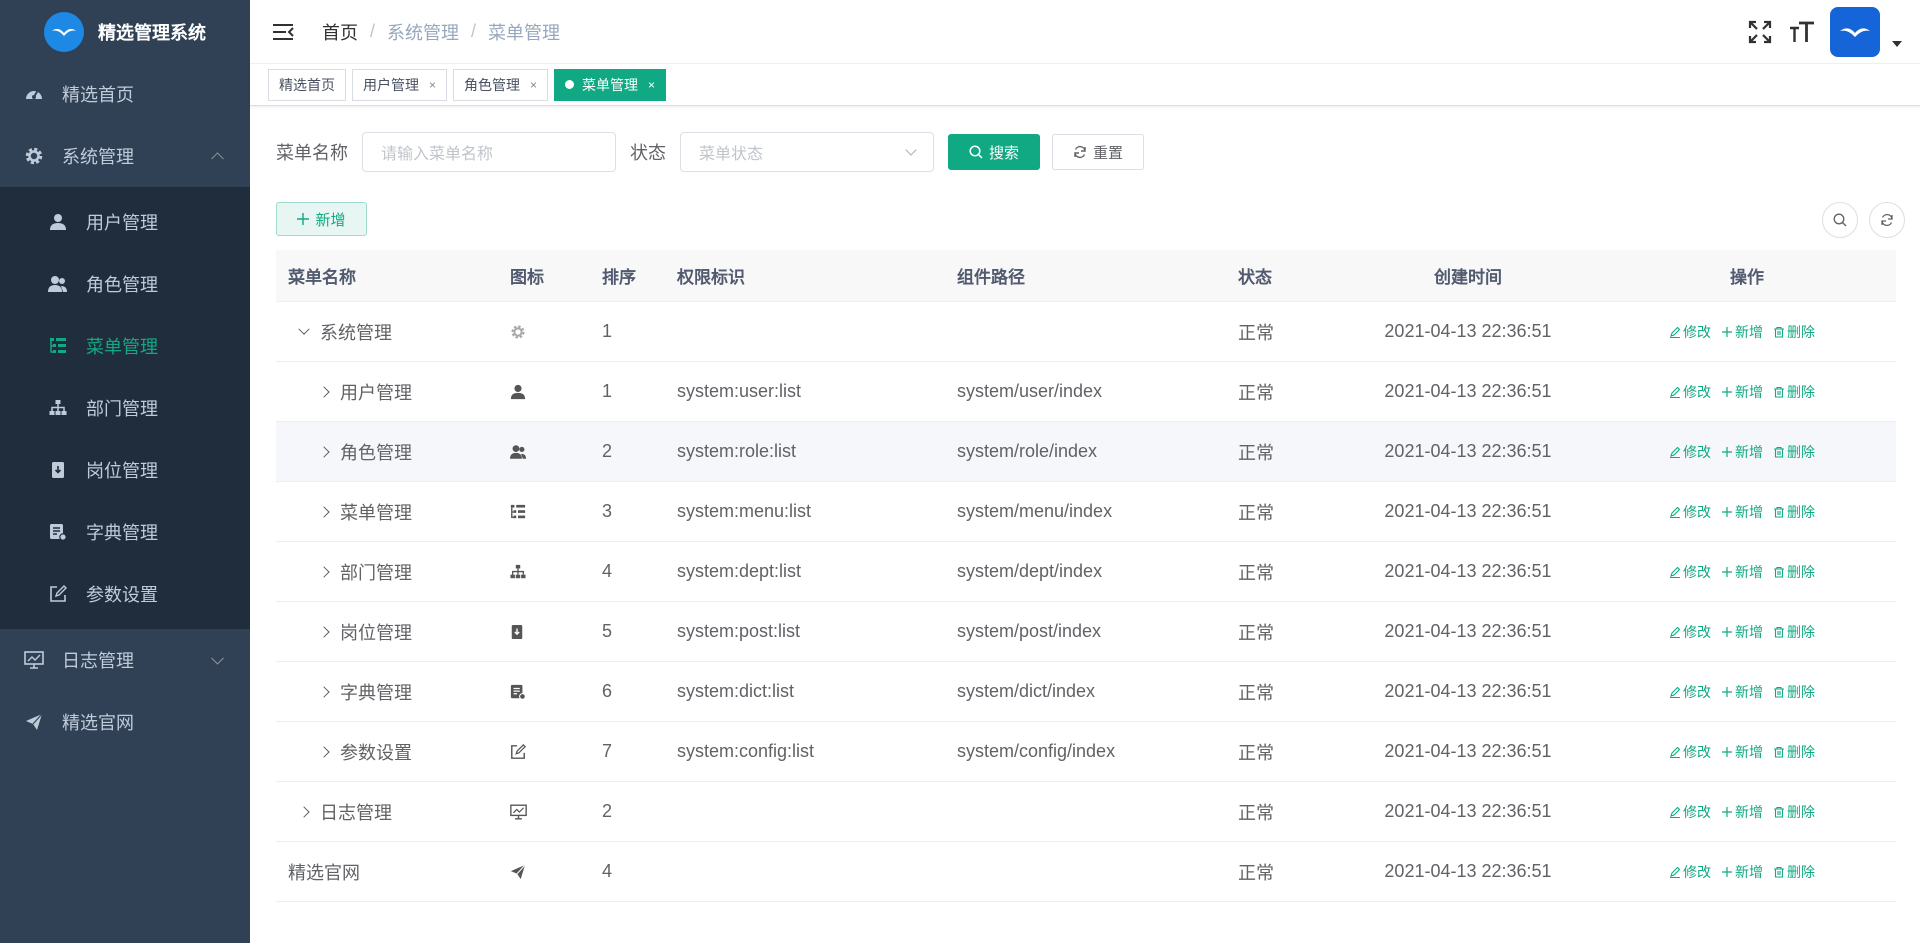  I want to click on refresh-table-button, so click(1887, 220).